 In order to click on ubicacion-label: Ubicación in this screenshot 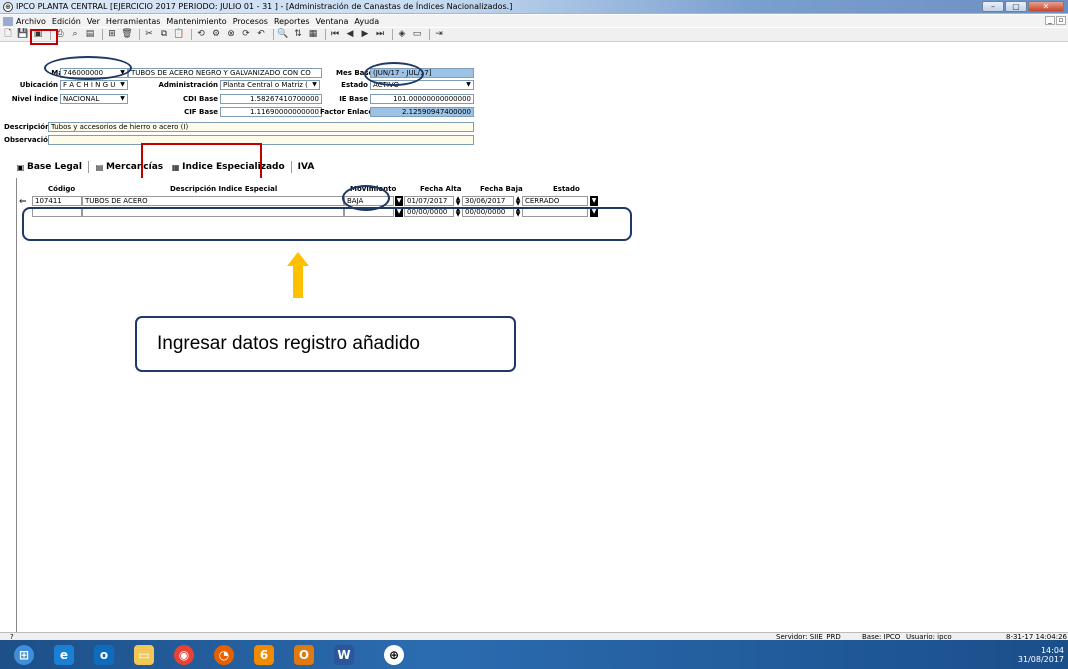, I will do `click(38, 85)`.